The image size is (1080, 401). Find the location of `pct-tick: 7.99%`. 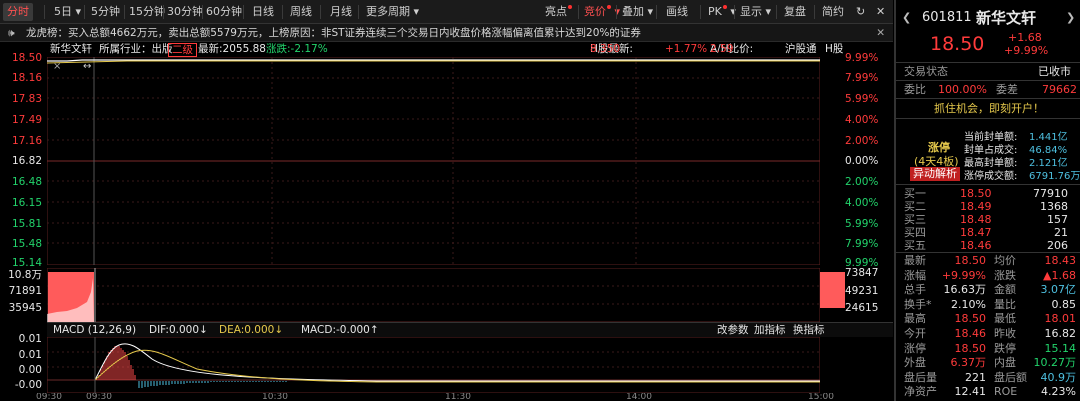

pct-tick: 7.99% is located at coordinates (862, 78).